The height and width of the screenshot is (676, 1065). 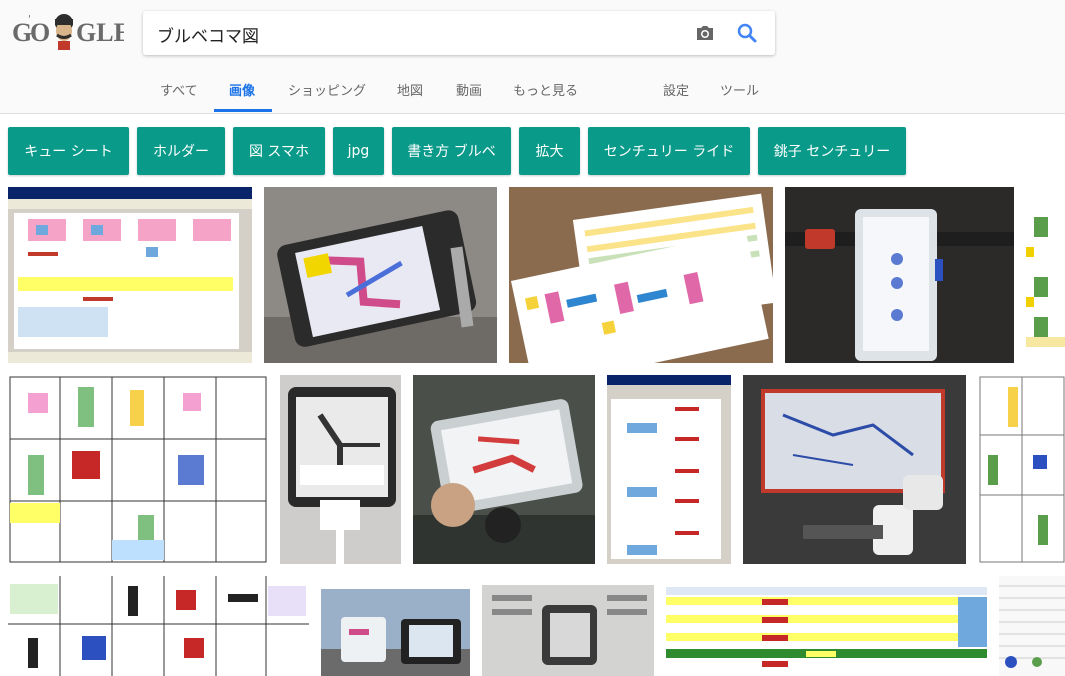 What do you see at coordinates (549, 151) in the screenshot?
I see `chip-zoom: 拡大` at bounding box center [549, 151].